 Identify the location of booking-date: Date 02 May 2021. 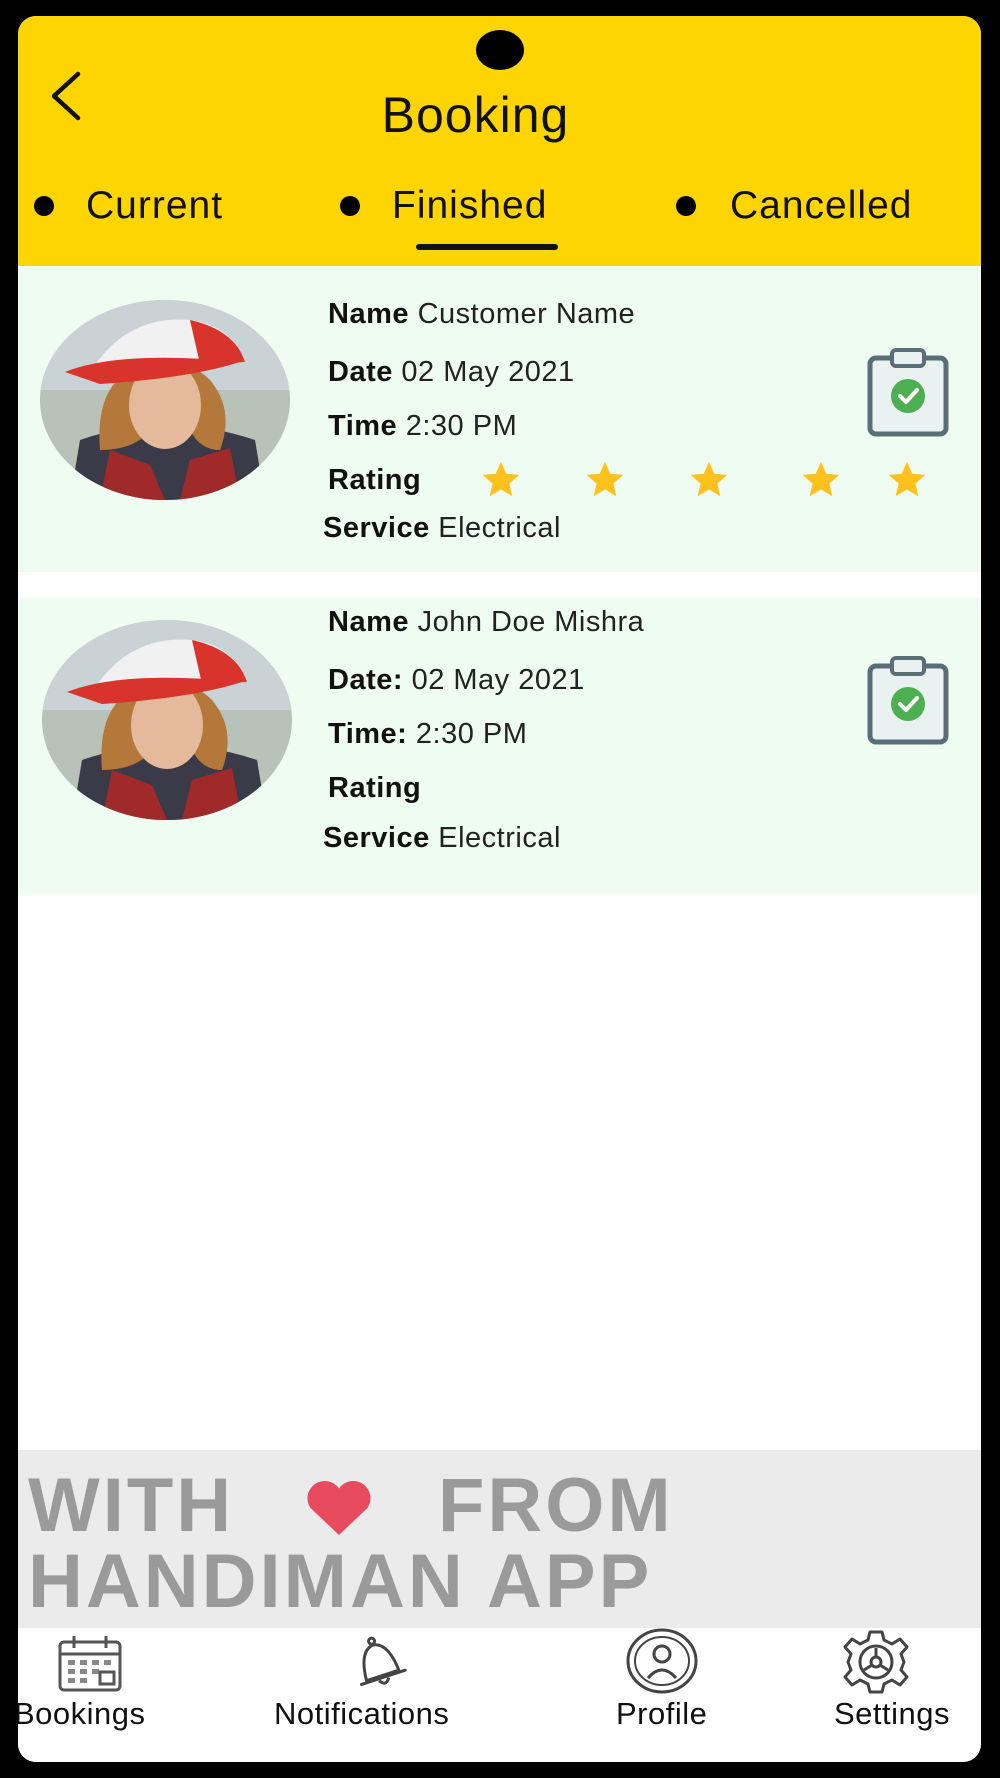
(451, 372).